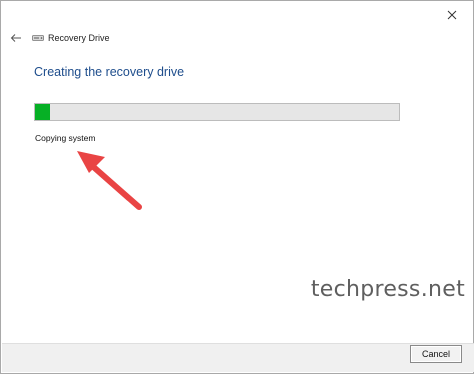 This screenshot has width=474, height=375. Describe the element at coordinates (109, 72) in the screenshot. I see `page-heading: Creating the recovery drive` at that location.